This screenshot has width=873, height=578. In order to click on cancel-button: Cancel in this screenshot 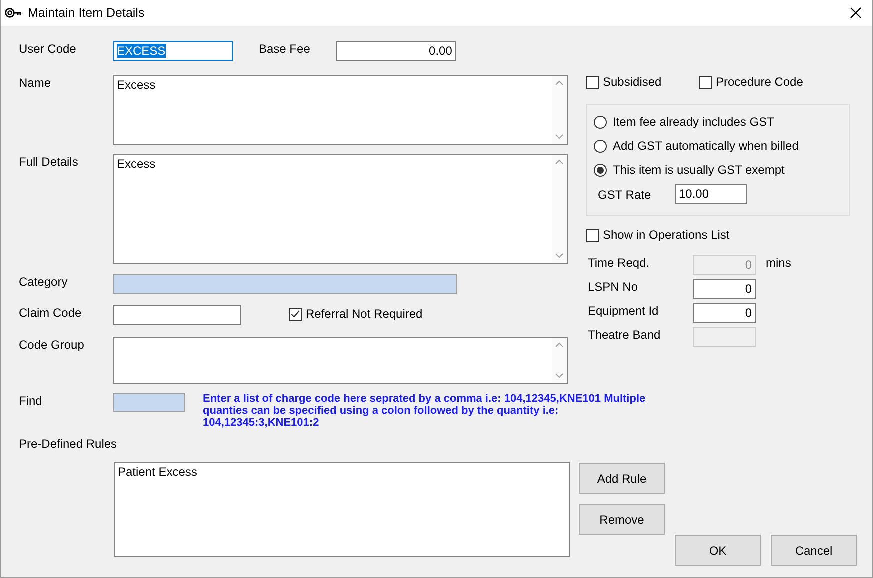, I will do `click(814, 550)`.